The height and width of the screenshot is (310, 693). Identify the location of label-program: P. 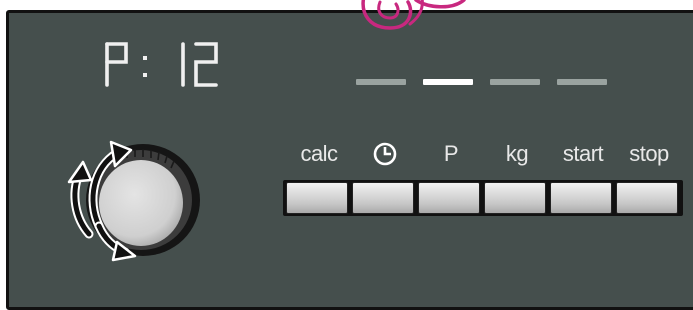
(451, 153).